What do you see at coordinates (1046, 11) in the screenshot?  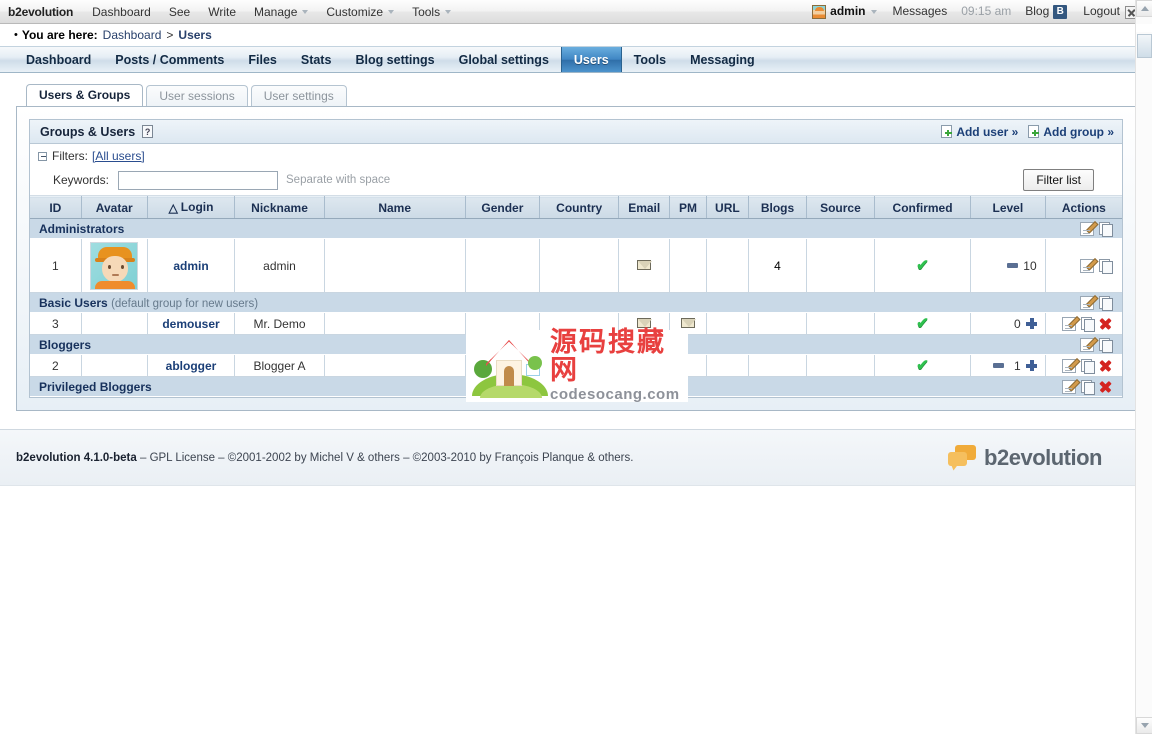 I see `evobar-blog-link: Blog B` at bounding box center [1046, 11].